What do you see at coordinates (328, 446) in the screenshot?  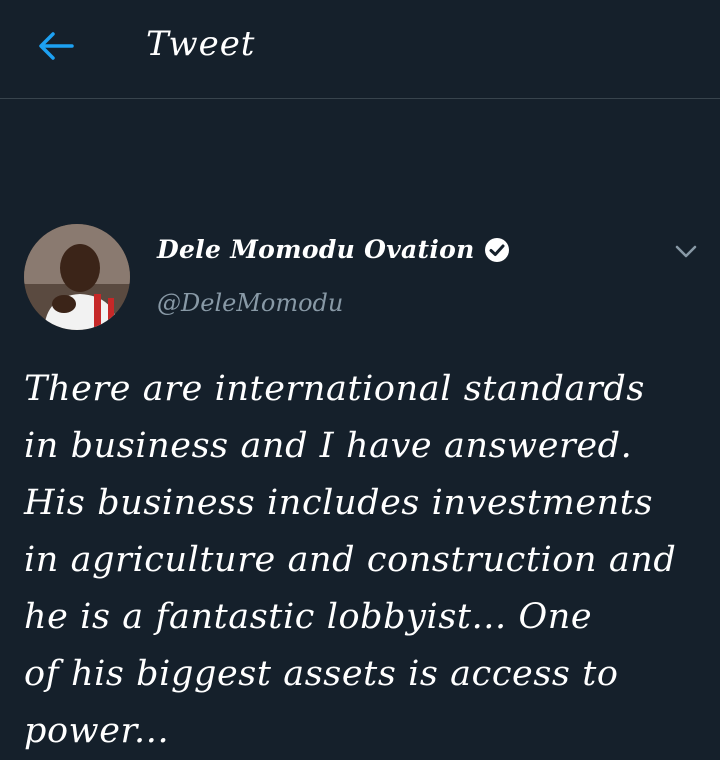 I see `tweet-text-line: in business and I have answered.` at bounding box center [328, 446].